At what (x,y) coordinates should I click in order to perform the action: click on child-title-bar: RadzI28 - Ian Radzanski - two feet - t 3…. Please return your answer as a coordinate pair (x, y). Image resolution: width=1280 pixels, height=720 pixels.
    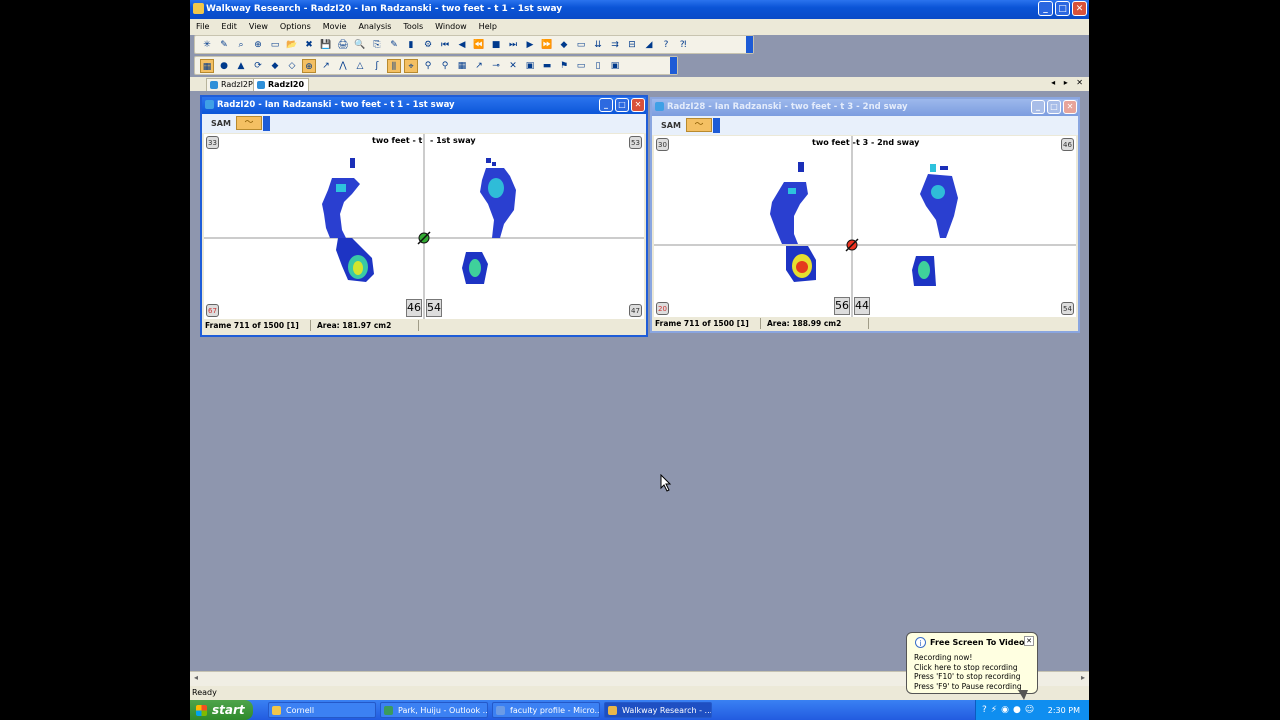
    Looking at the image, I should click on (865, 107).